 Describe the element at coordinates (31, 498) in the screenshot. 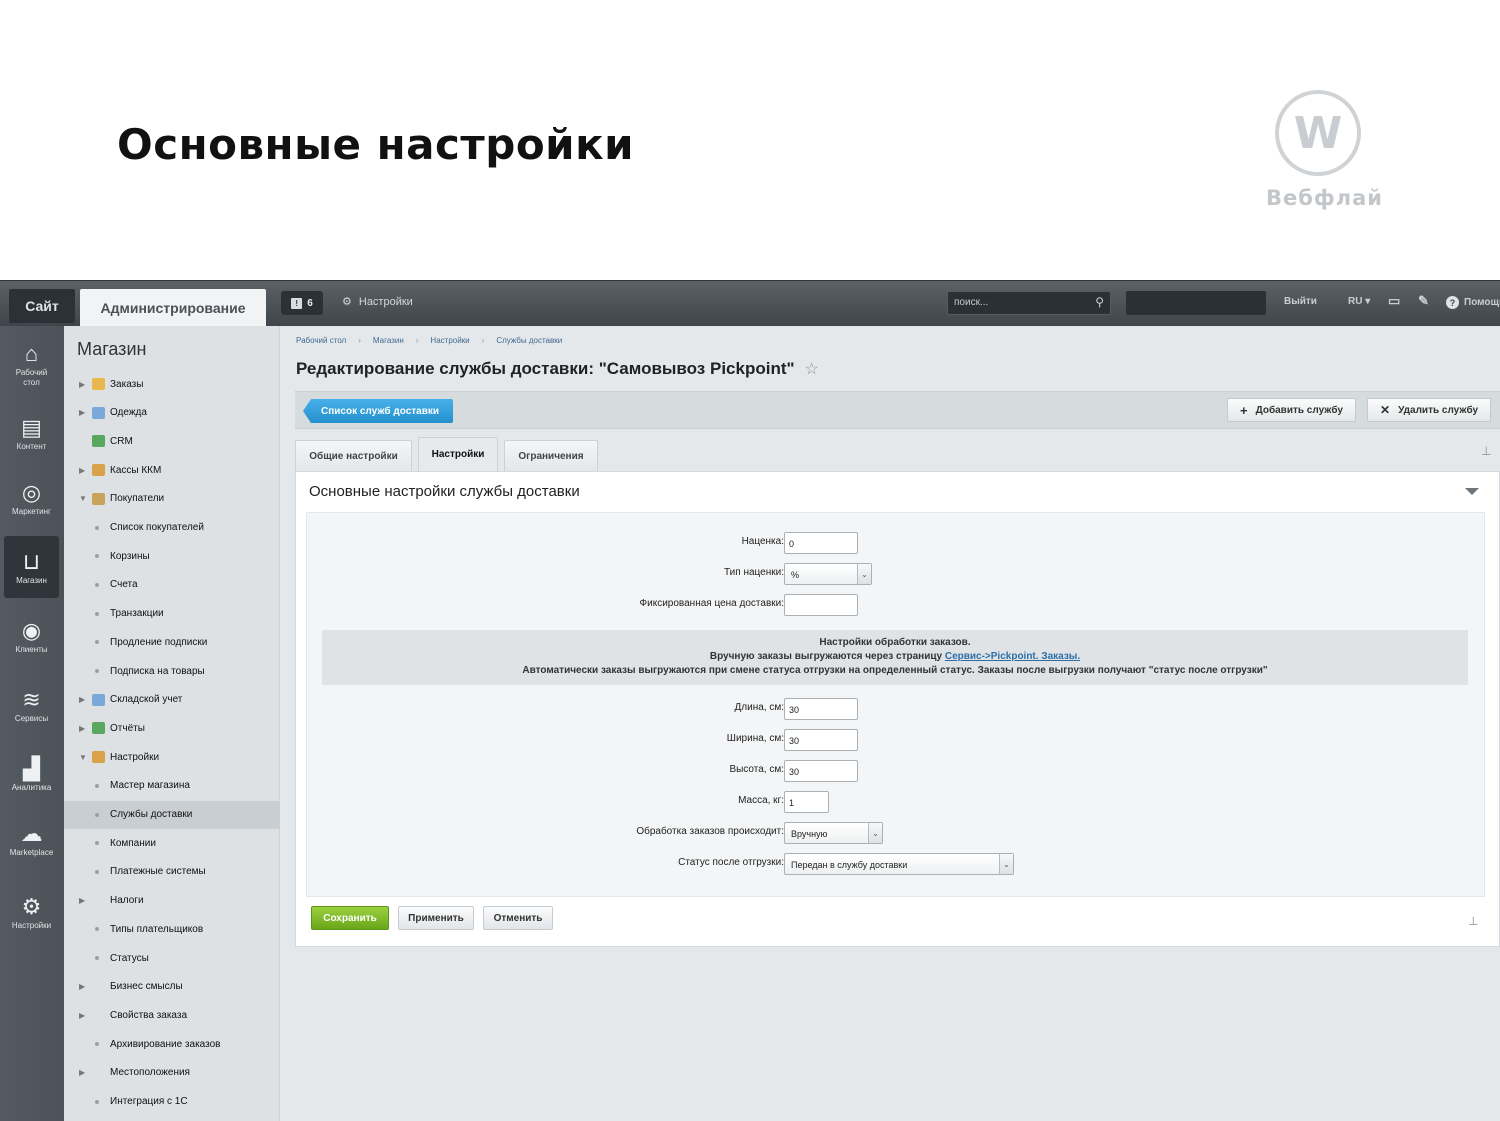

I see `nav-marketing: ◎ Маркетинг` at that location.